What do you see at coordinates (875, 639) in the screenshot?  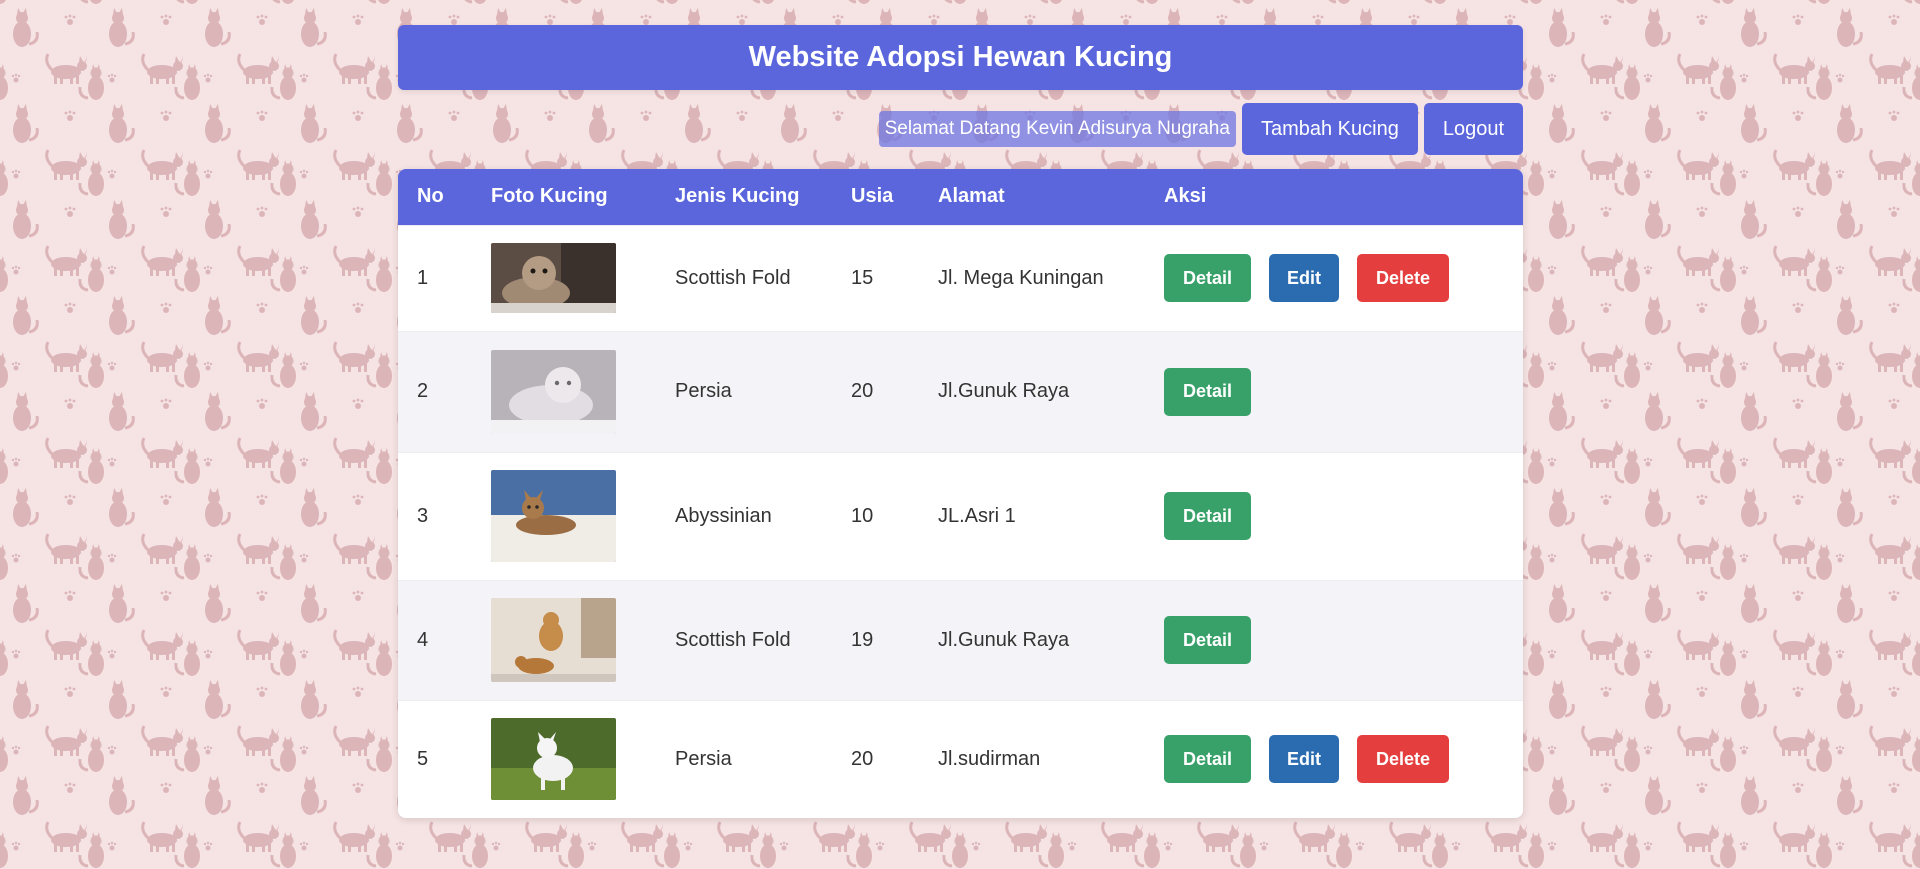 I see `cell-age: 19` at bounding box center [875, 639].